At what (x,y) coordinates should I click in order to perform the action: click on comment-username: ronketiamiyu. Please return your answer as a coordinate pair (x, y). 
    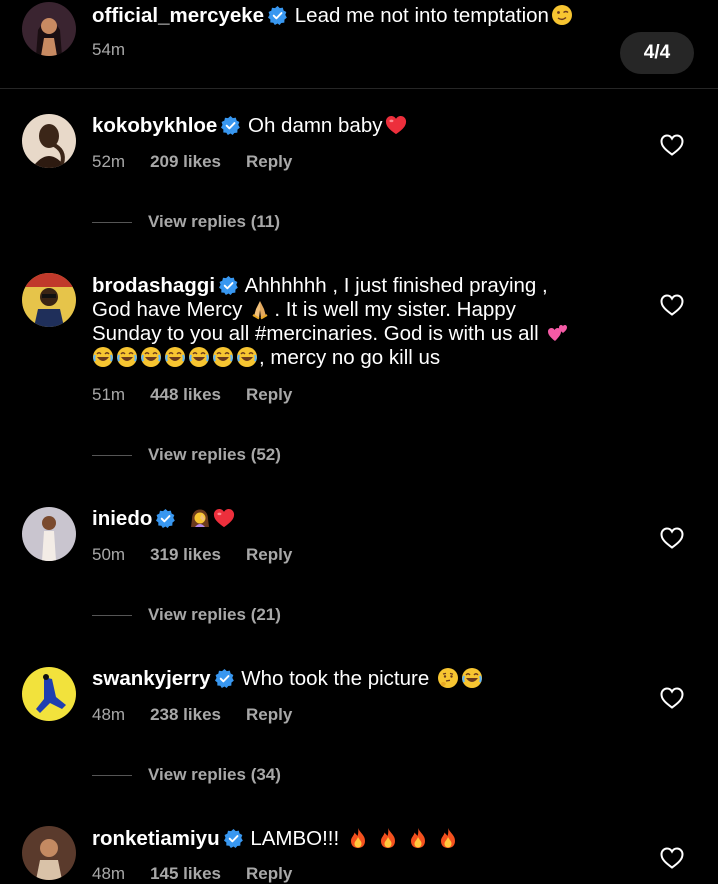
    Looking at the image, I should click on (156, 838).